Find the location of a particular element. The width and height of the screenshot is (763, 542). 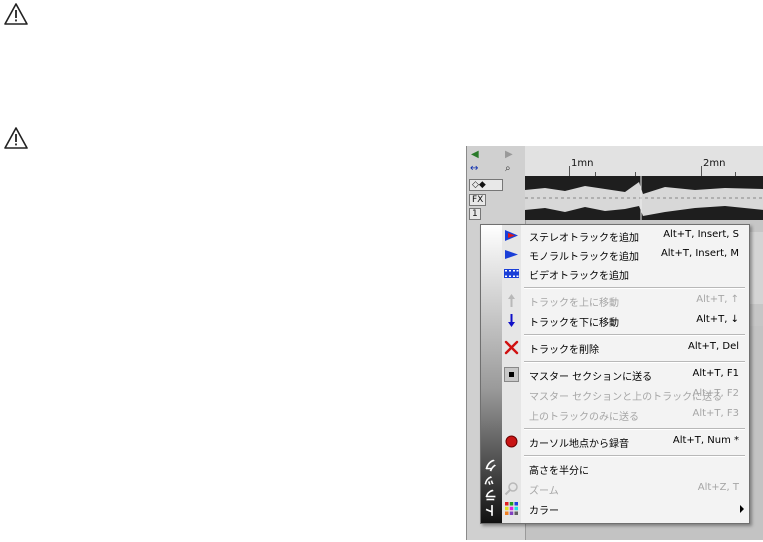

menu-item-zoom: ズーム Alt+Z, T is located at coordinates (625, 489).